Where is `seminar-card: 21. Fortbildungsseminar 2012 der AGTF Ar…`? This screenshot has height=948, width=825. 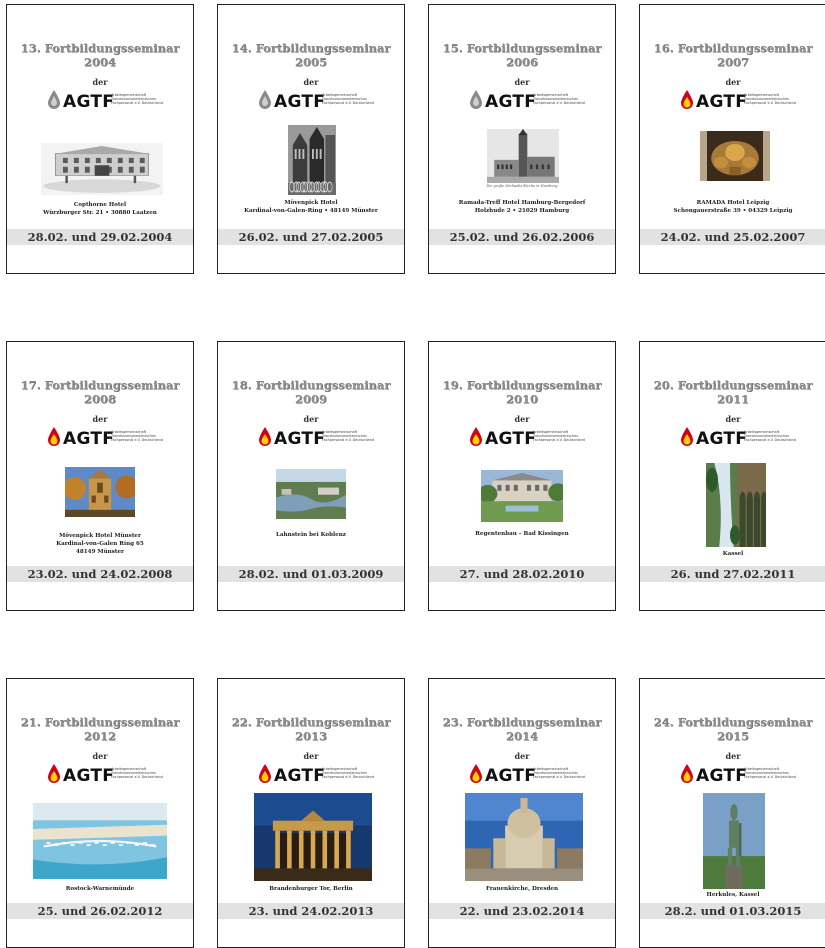 seminar-card: 21. Fortbildungsseminar 2012 der AGTF Ar… is located at coordinates (100, 813).